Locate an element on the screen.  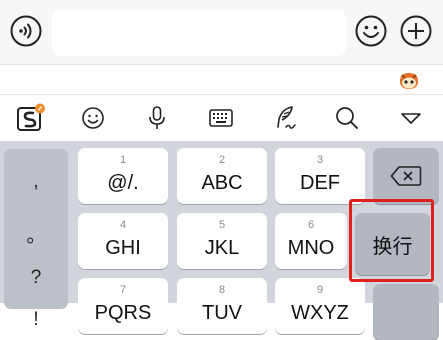
key-label: JKL is located at coordinates (222, 248).